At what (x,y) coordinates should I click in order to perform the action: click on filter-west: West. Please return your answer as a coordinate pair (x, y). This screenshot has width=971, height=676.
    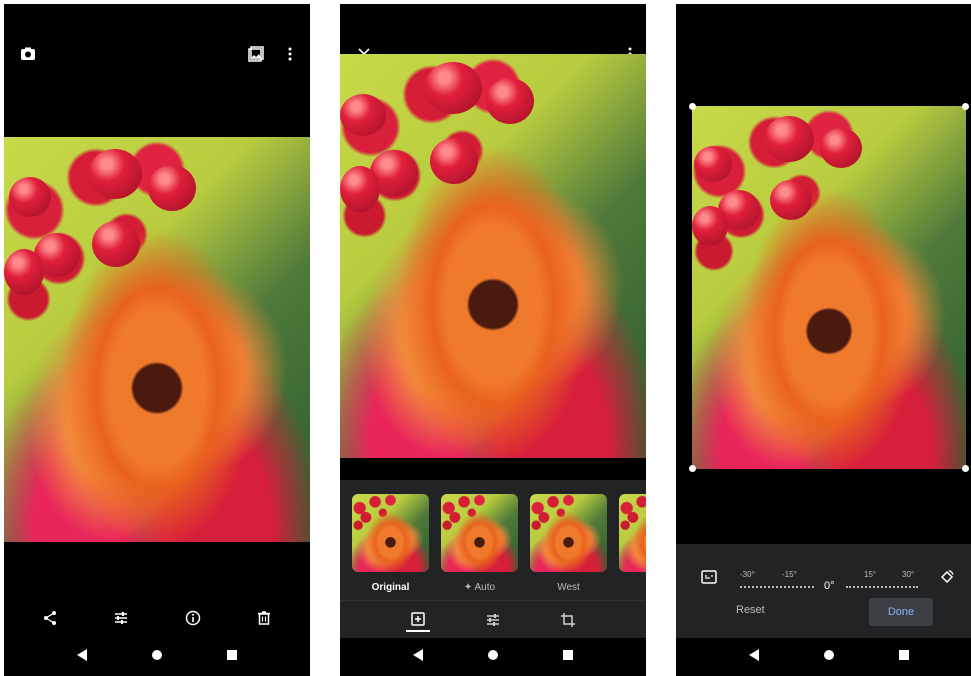
    Looking at the image, I should click on (568, 543).